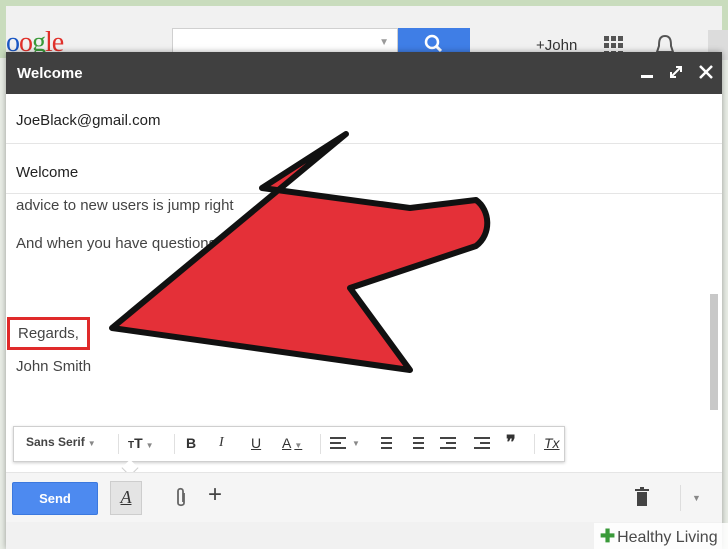 The width and height of the screenshot is (728, 549). Describe the element at coordinates (667, 537) in the screenshot. I see `watermark-text: Healthy Living` at that location.